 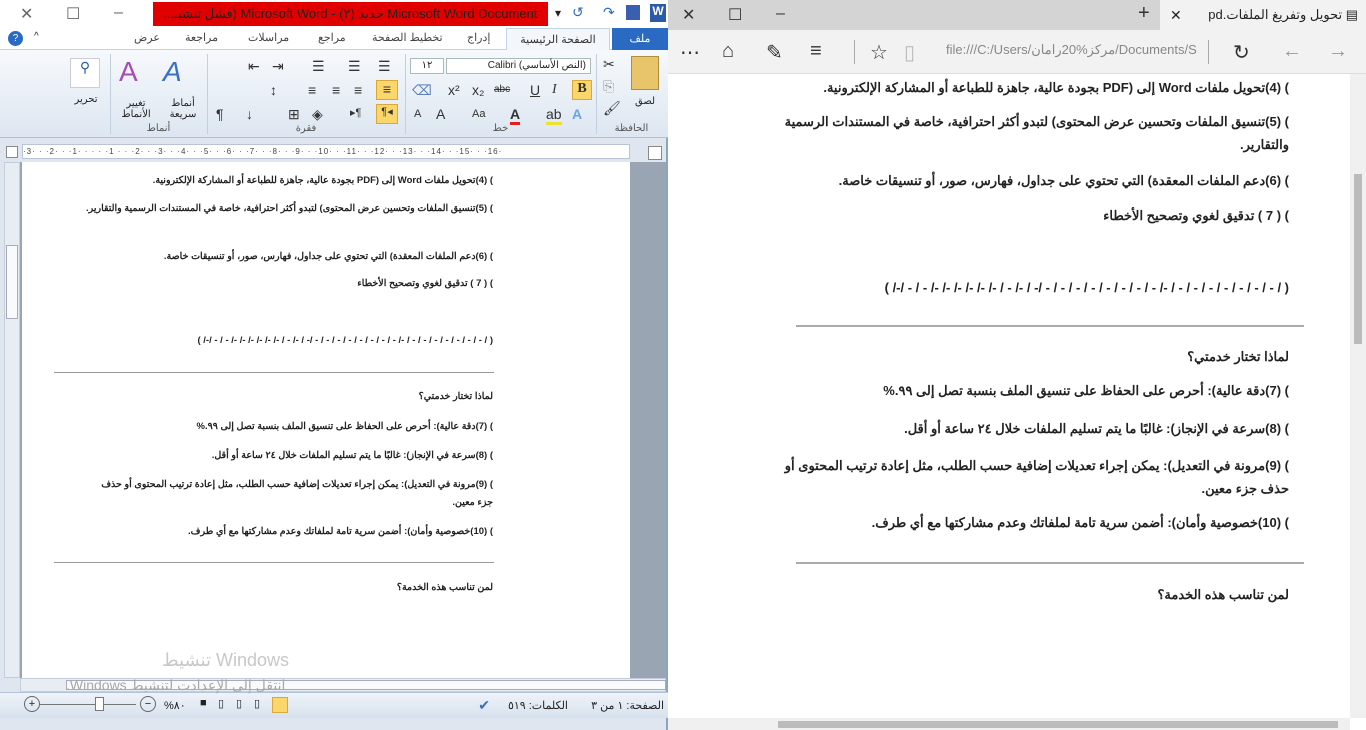 I want to click on sort-icon: ↓, so click(x=249, y=114).